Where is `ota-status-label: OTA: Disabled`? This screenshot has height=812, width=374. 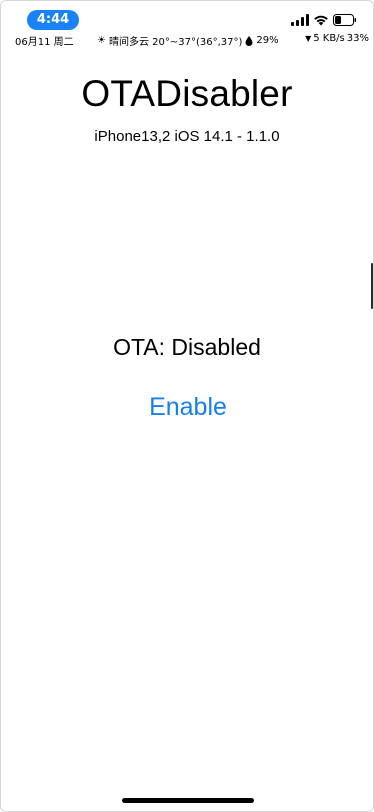
ota-status-label: OTA: Disabled is located at coordinates (187, 347).